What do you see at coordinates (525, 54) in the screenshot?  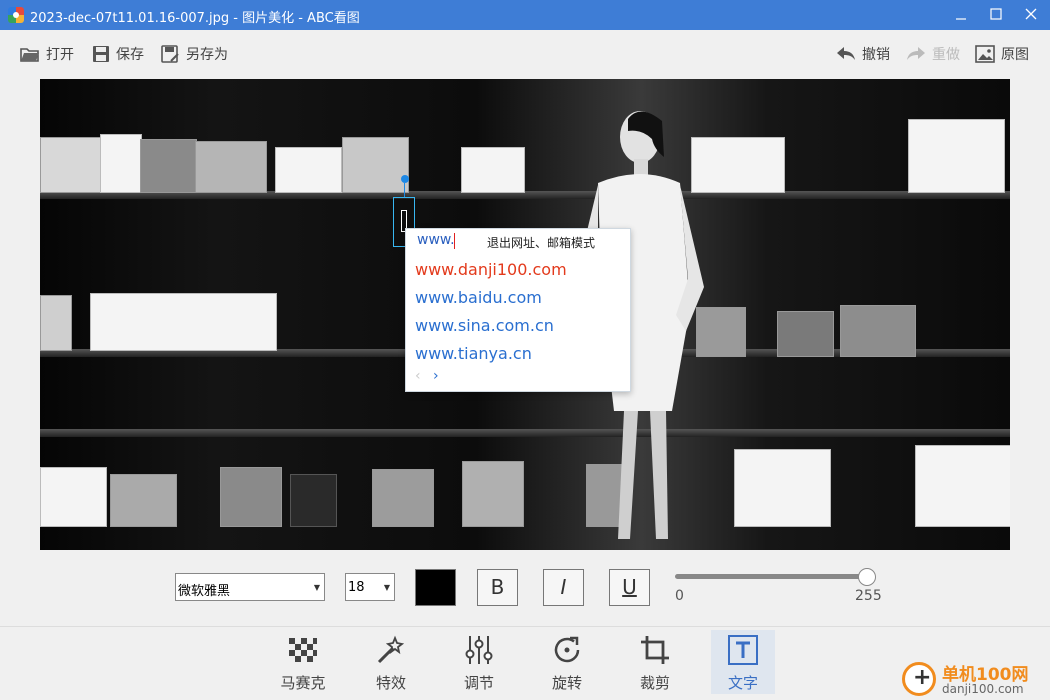 I see `main-toolbar: 打开 保存 另存为 撤销 重做 原图` at bounding box center [525, 54].